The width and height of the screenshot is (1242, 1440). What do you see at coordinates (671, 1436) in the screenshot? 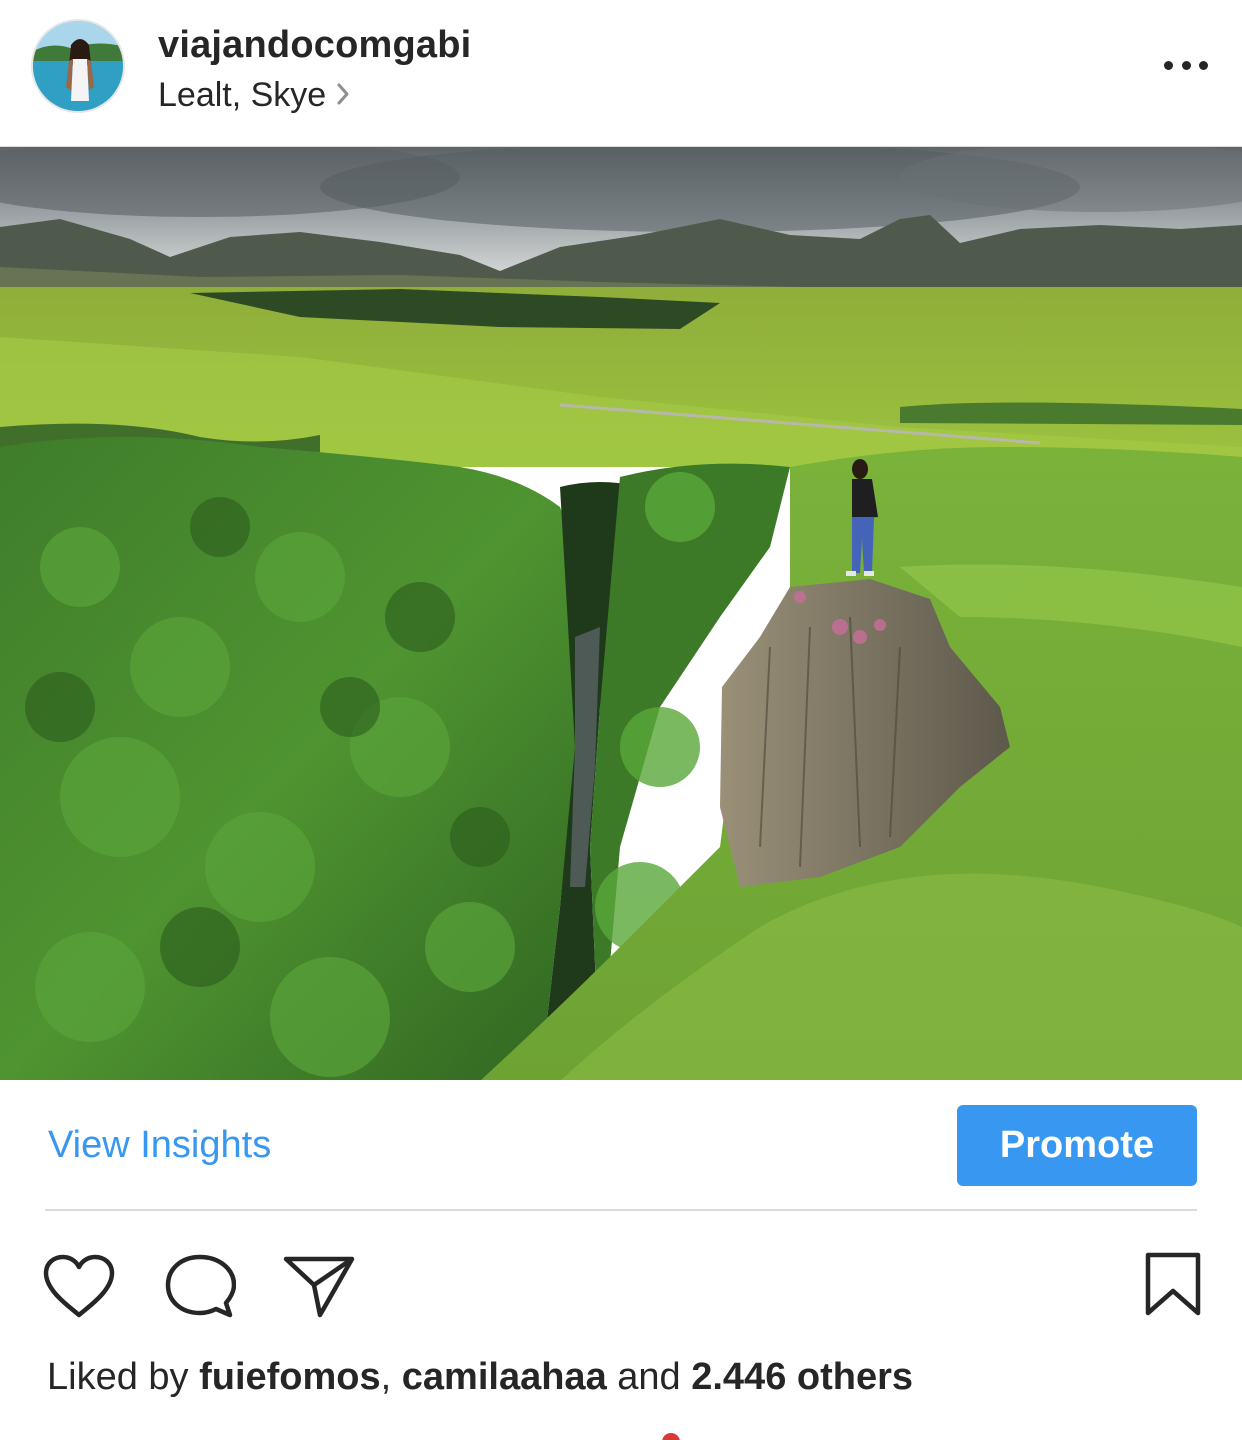
I see `notification-dot` at bounding box center [671, 1436].